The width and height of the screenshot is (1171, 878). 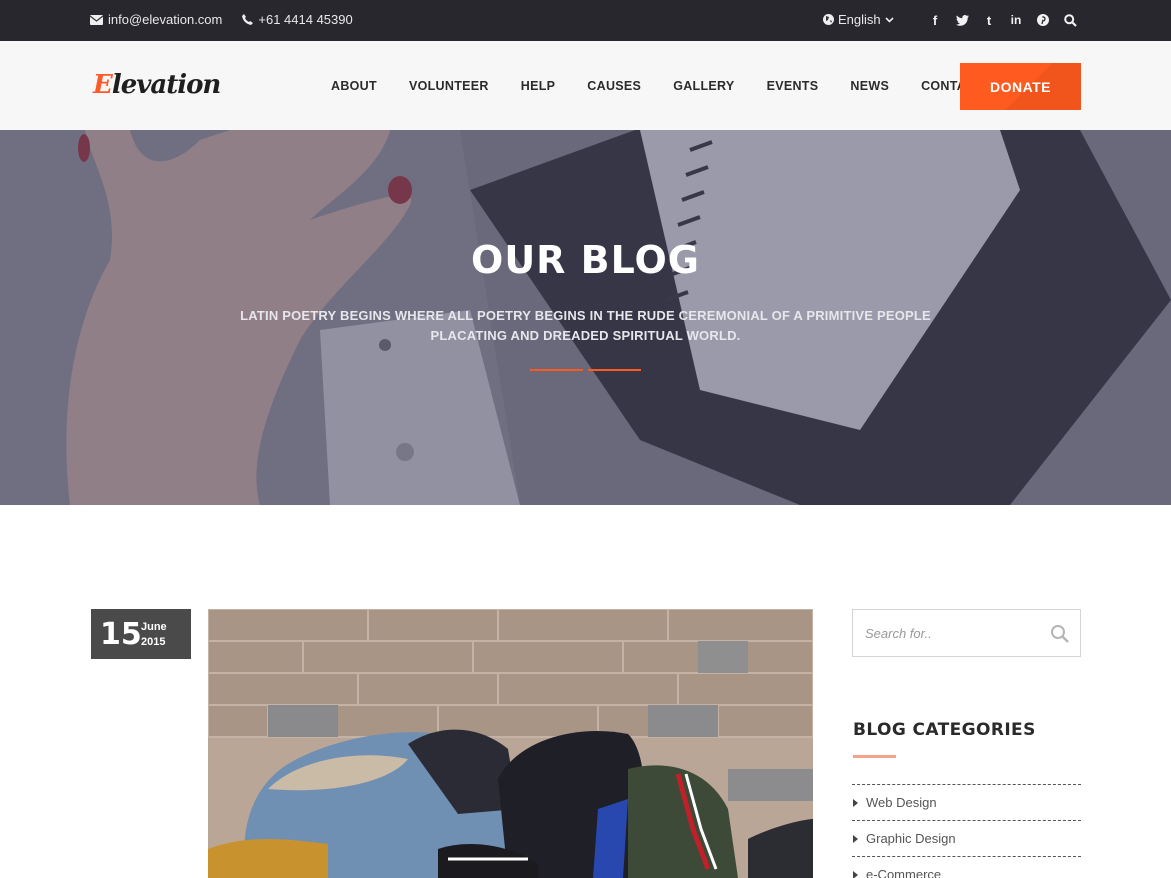 I want to click on phone-link: +61 4414 45390, so click(x=297, y=19).